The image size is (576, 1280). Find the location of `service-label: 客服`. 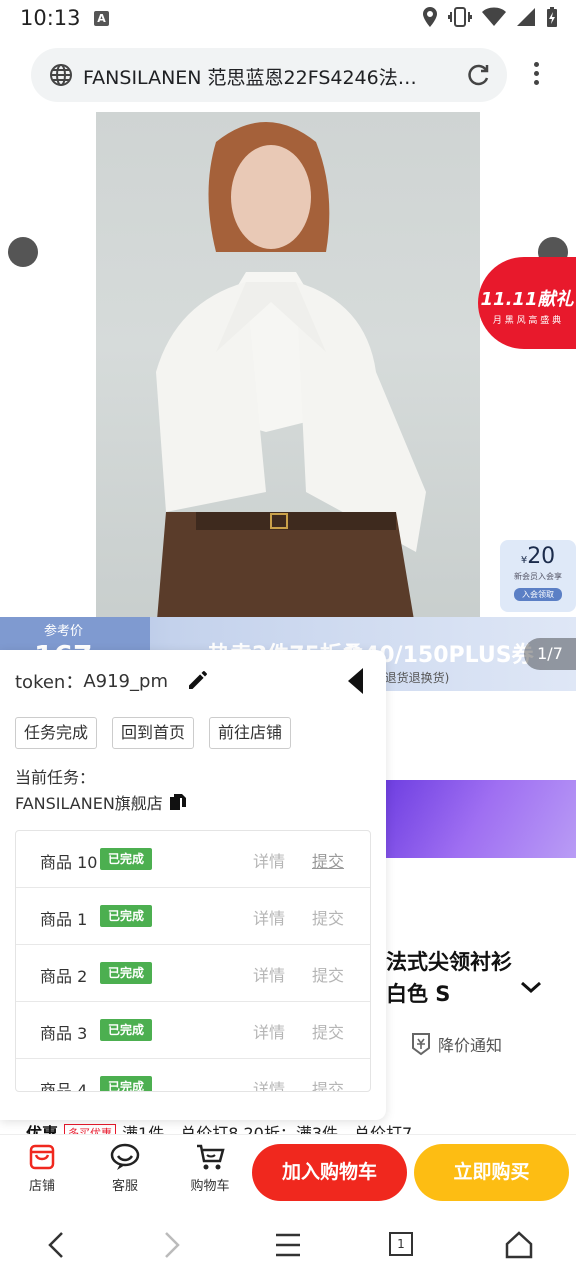

service-label: 客服 is located at coordinates (124, 1186).